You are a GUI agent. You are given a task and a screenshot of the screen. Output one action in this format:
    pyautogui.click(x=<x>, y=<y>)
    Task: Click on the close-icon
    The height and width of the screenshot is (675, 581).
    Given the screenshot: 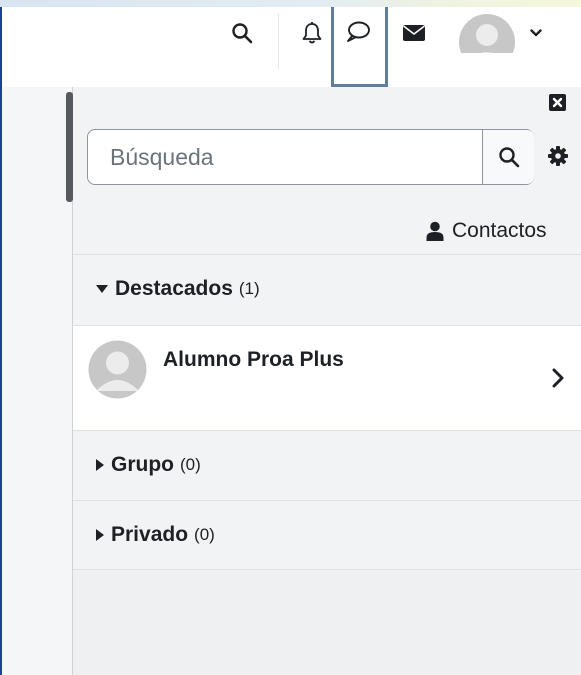 What is the action you would take?
    pyautogui.click(x=557, y=102)
    